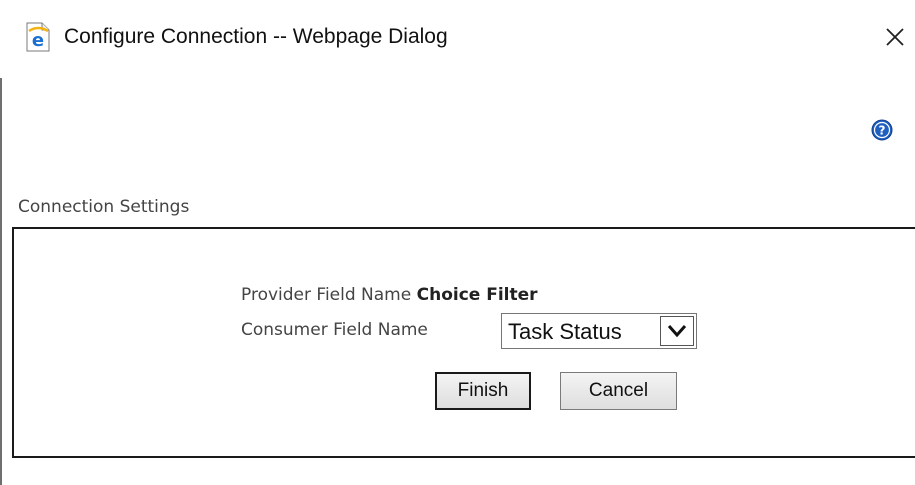  Describe the element at coordinates (334, 330) in the screenshot. I see `consumer-field-label: Consumer Field Name` at that location.